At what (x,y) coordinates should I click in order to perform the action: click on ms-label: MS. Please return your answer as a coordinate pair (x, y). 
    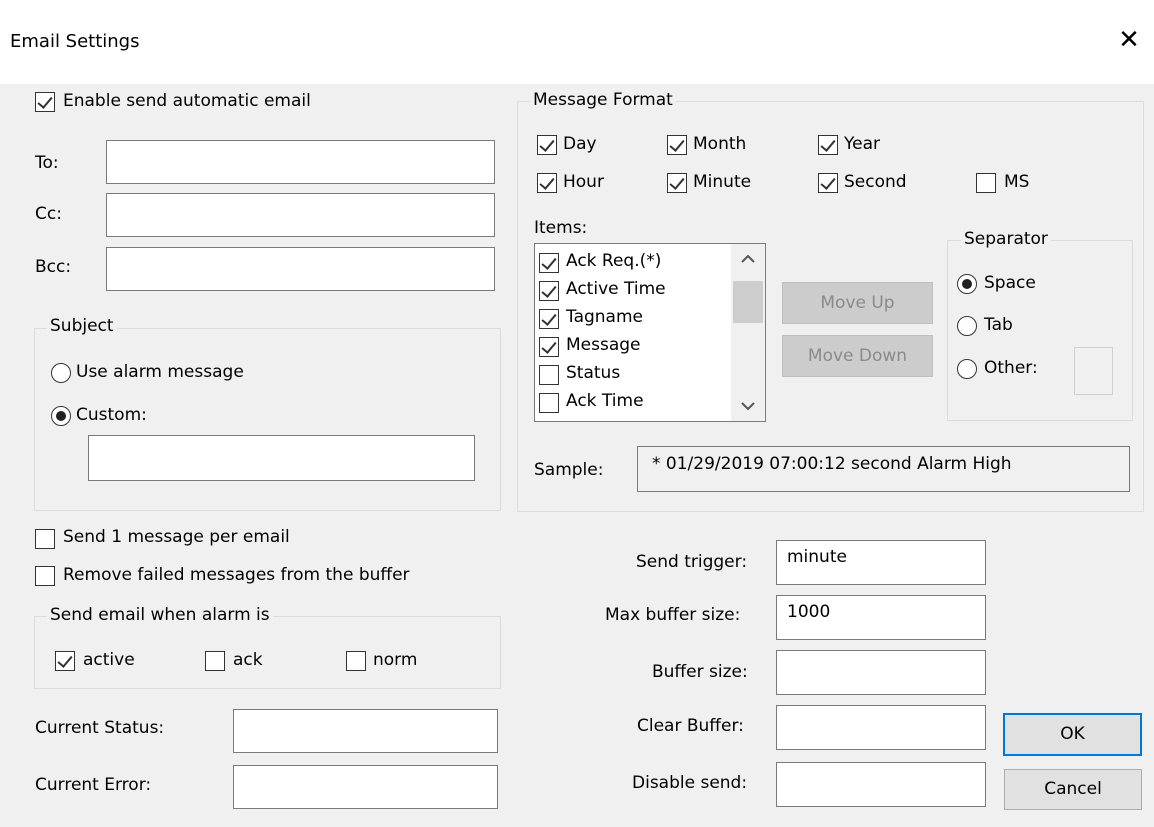
    Looking at the image, I should click on (1017, 182).